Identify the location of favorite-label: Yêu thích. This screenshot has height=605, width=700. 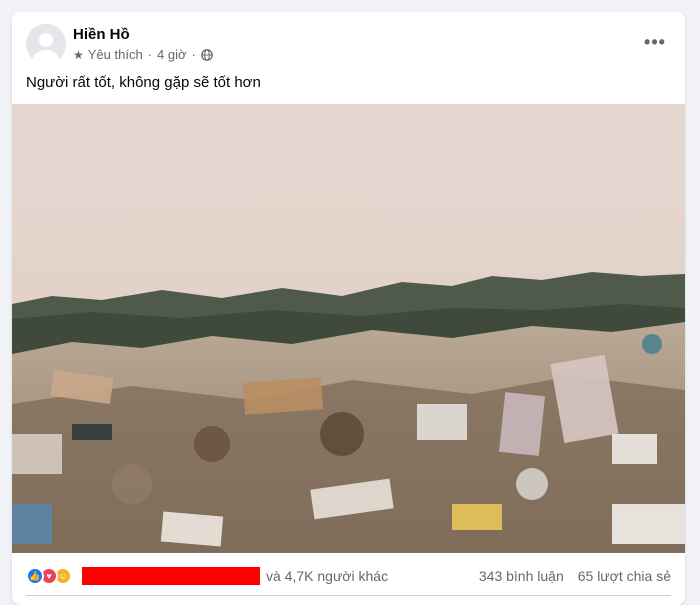
(115, 54).